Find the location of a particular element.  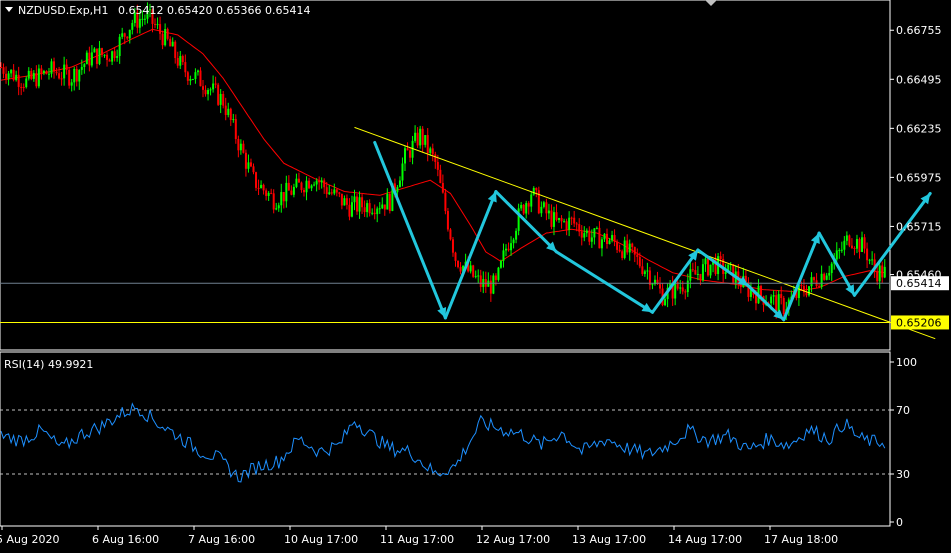

time-tick-label: 12 Aug 17:00 is located at coordinates (513, 539).